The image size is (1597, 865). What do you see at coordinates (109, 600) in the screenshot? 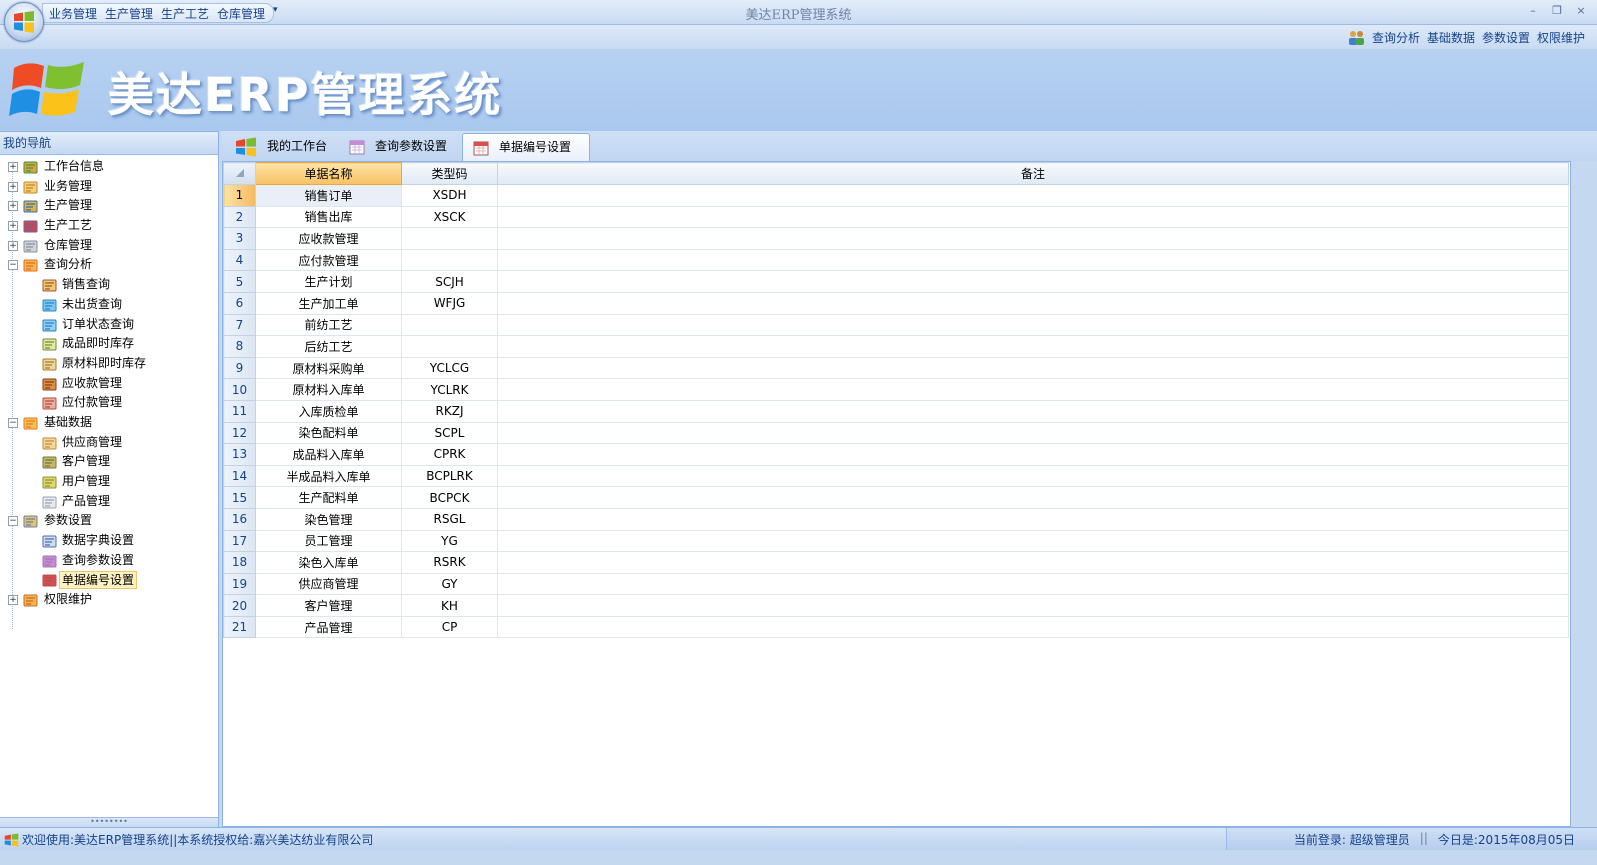
I see `nav-item: + 权限维护` at bounding box center [109, 600].